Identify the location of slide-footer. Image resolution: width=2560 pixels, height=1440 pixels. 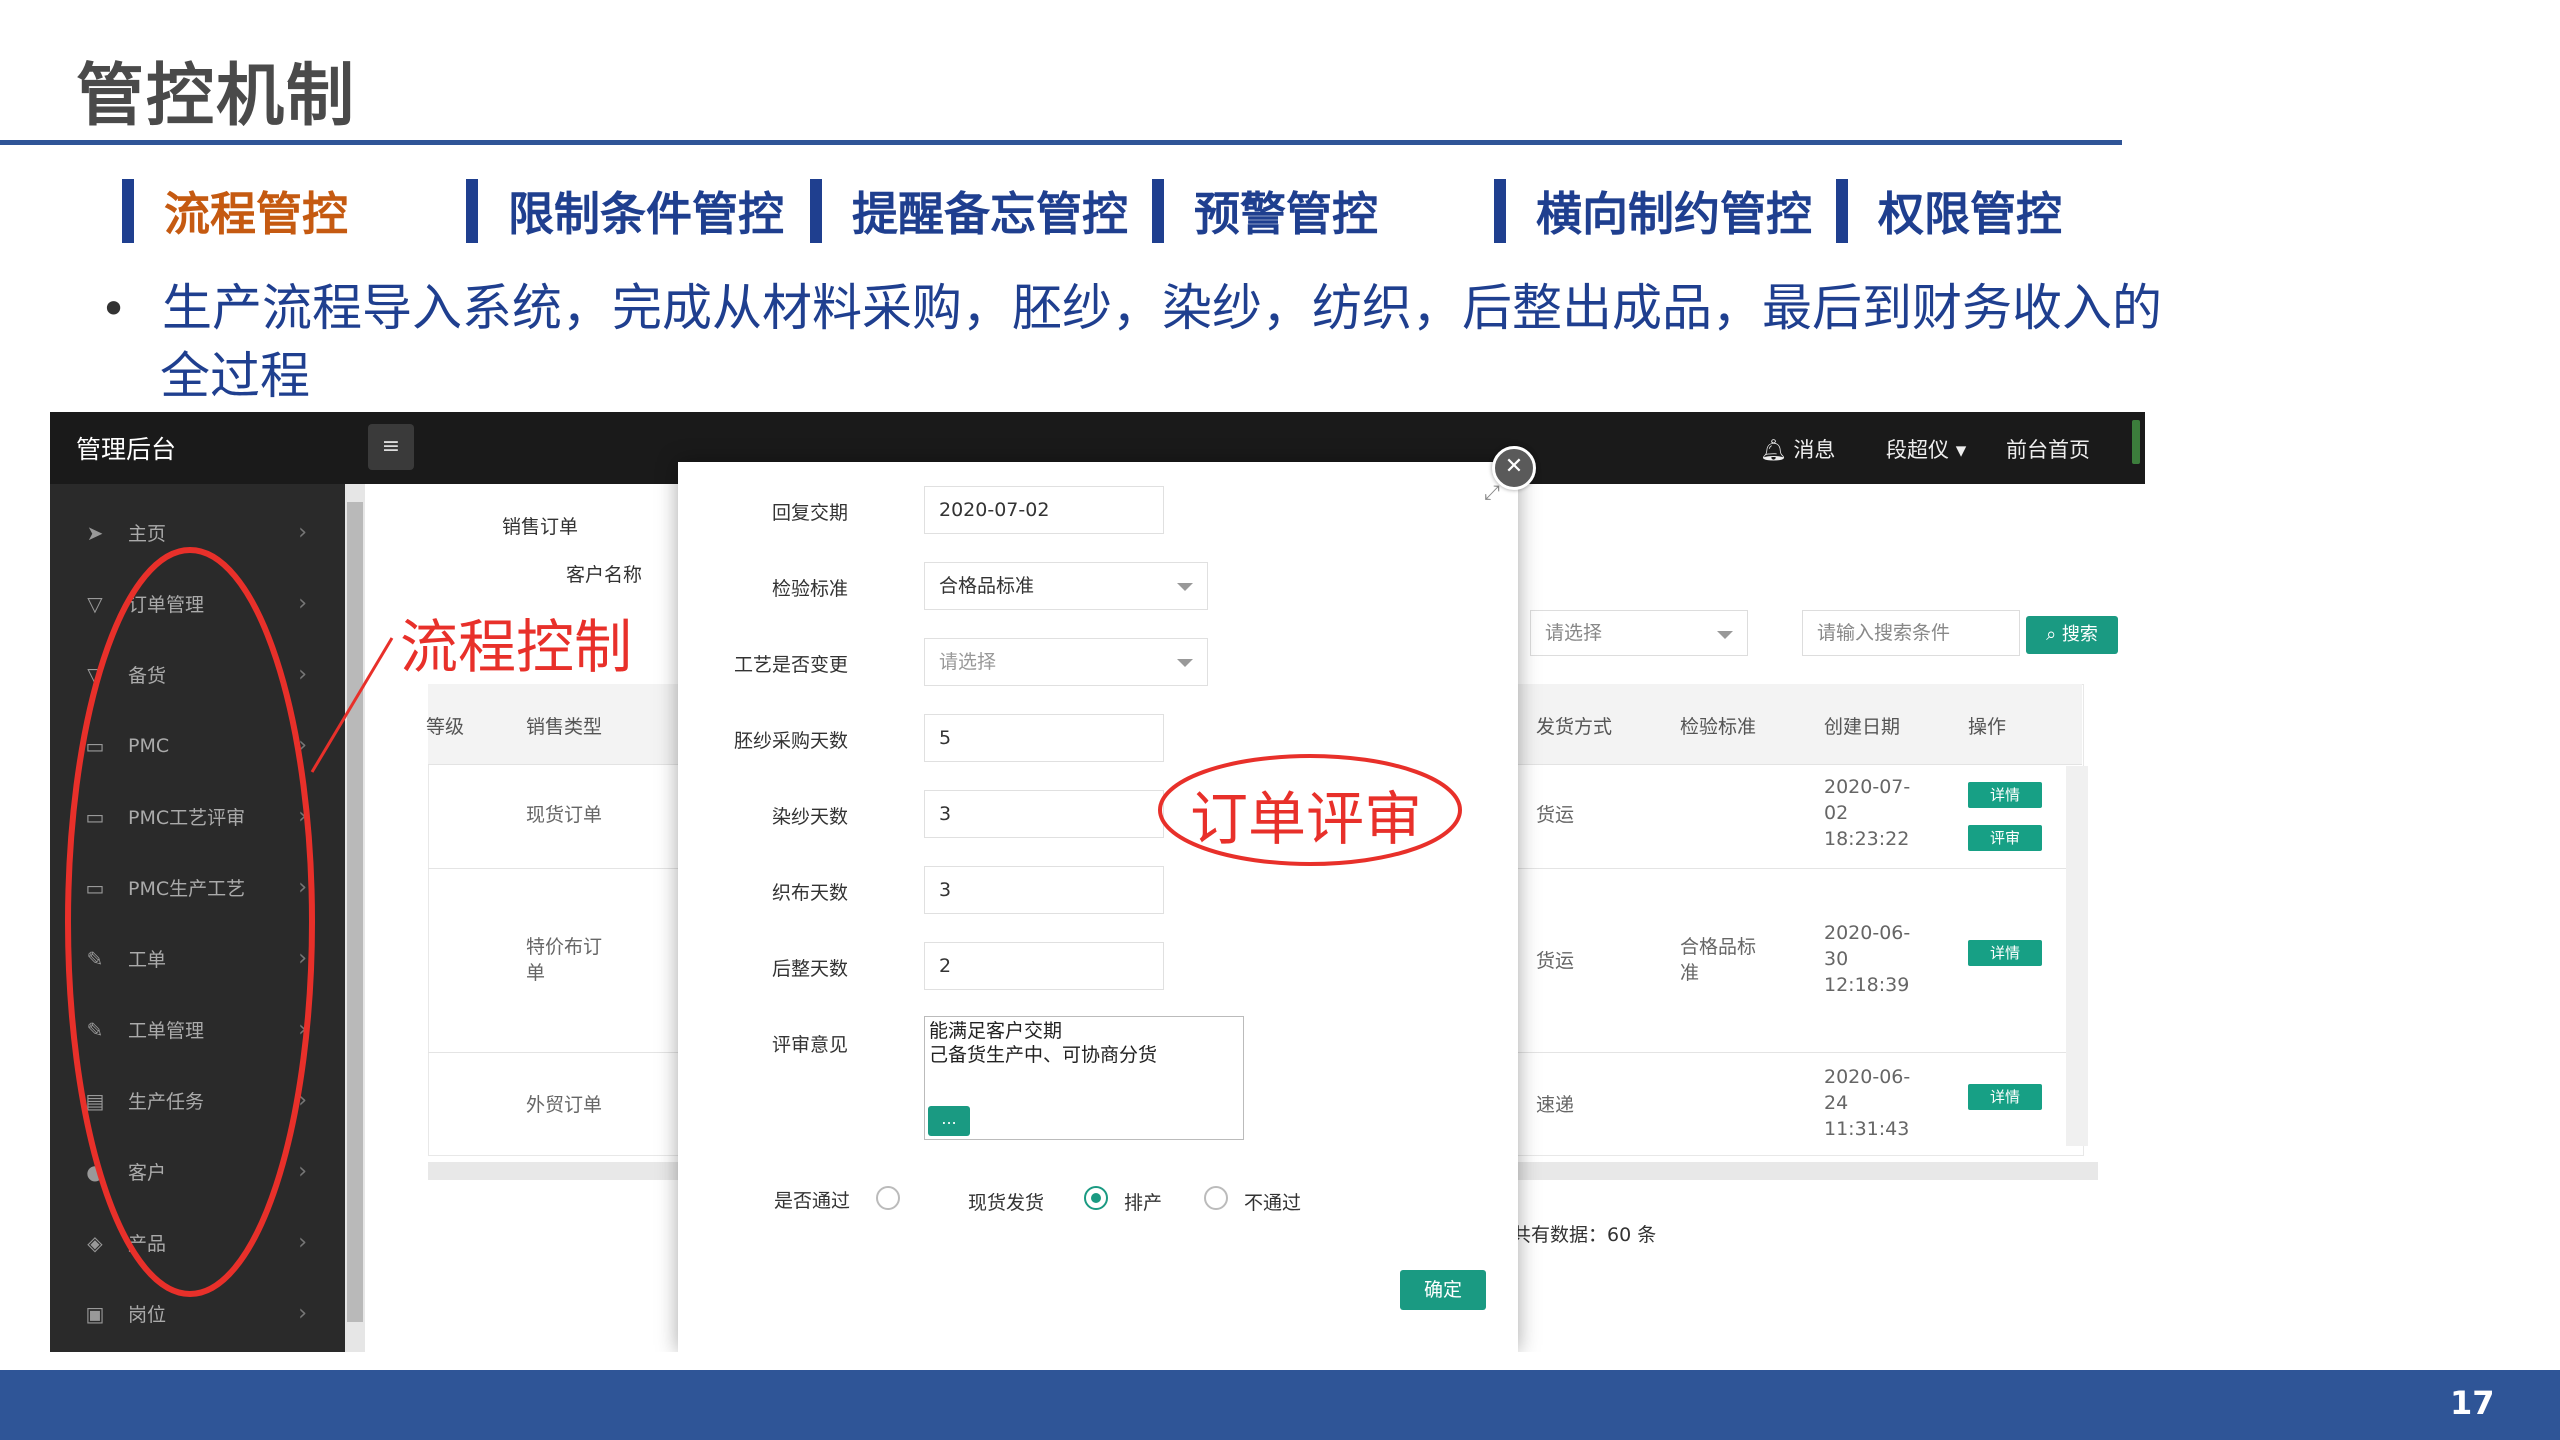
(1280, 1405).